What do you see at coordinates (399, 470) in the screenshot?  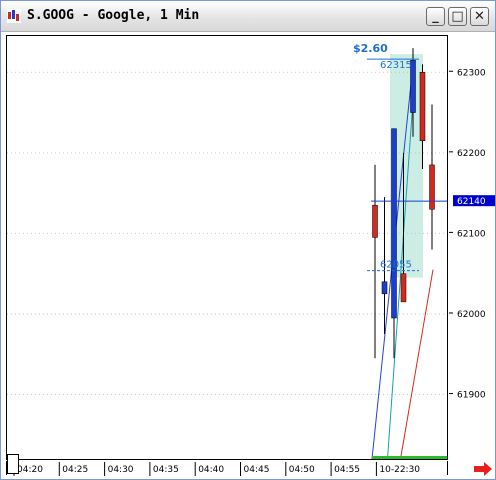 I see `time-tick-label: 10-22:30` at bounding box center [399, 470].